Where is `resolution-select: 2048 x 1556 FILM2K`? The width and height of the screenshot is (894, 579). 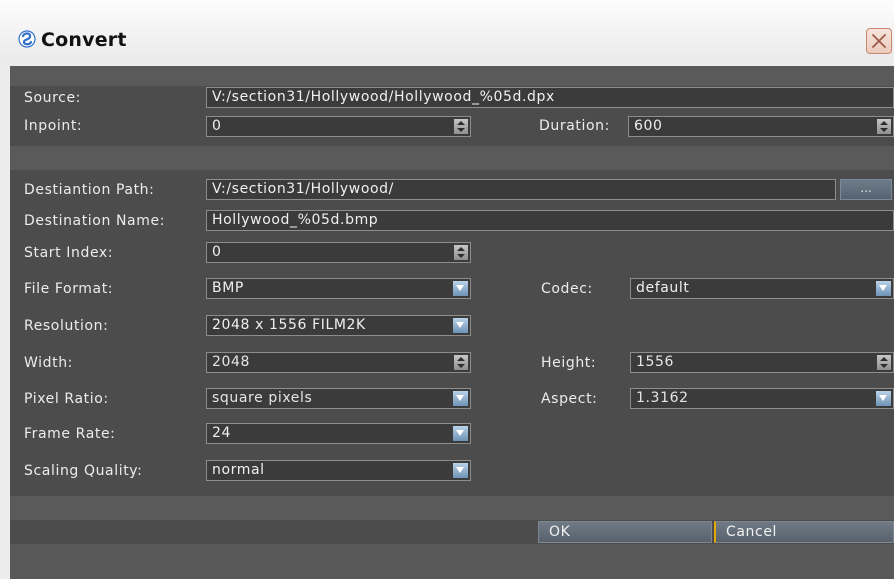
resolution-select: 2048 x 1556 FILM2K is located at coordinates (338, 325).